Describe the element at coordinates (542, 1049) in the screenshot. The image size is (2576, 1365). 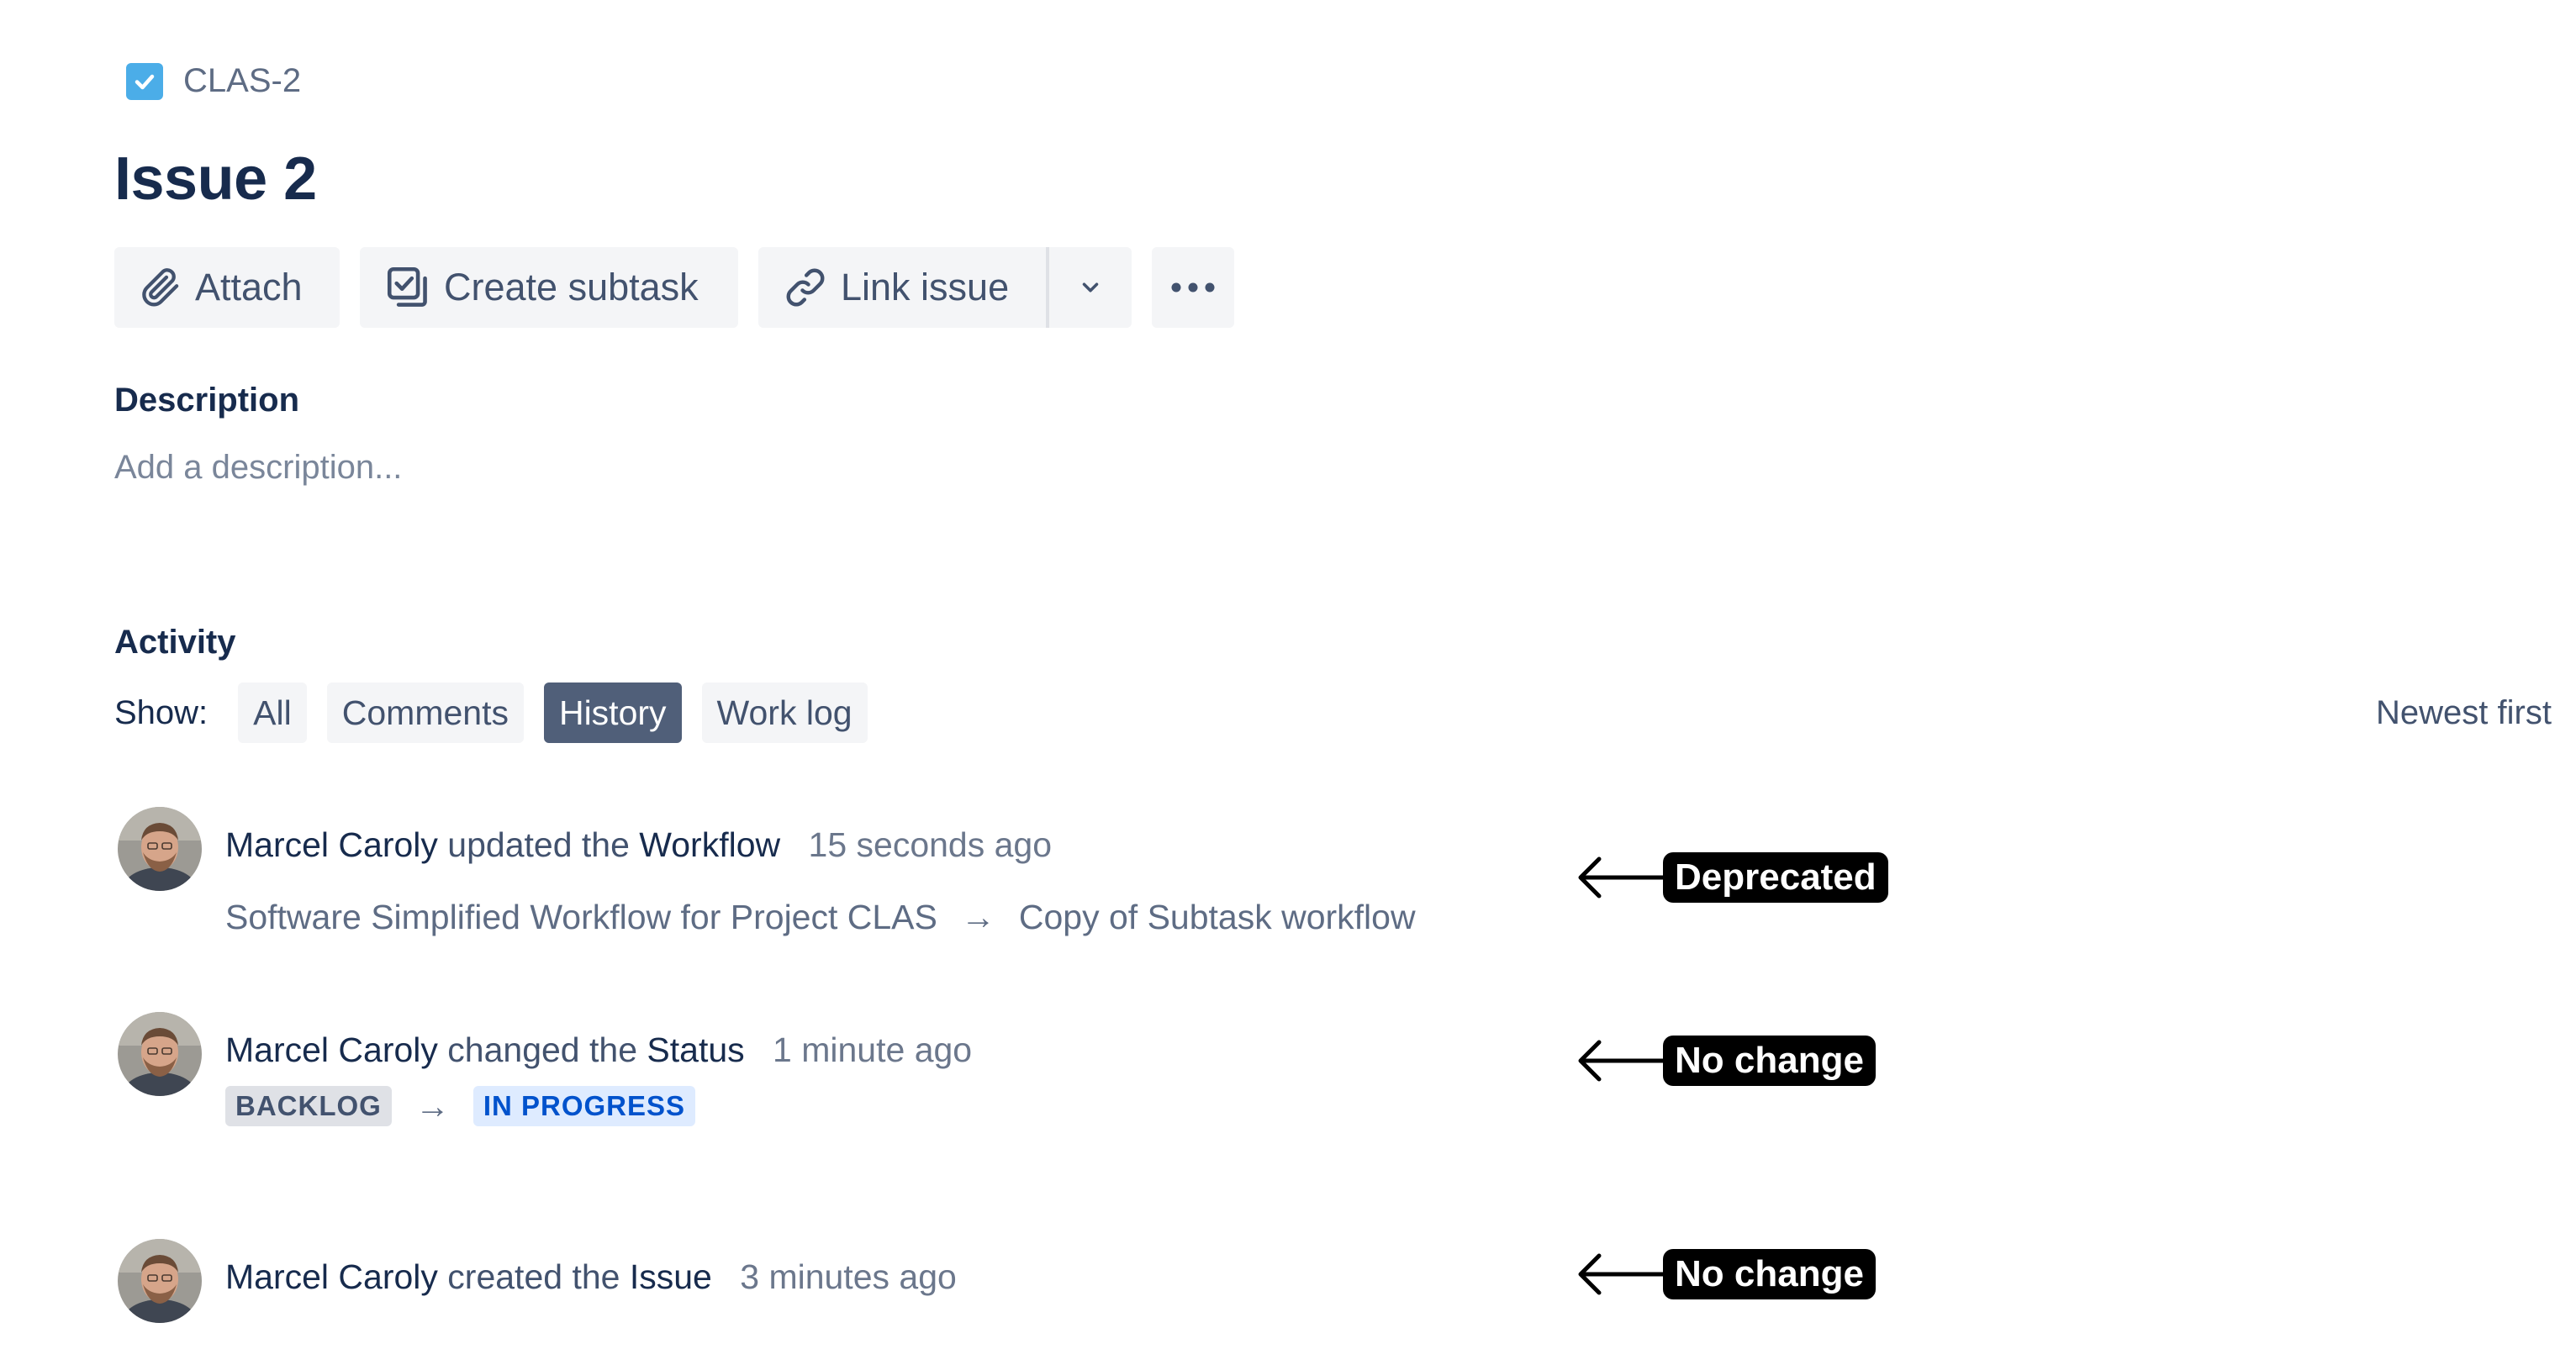
I see `history-action: changed the` at that location.